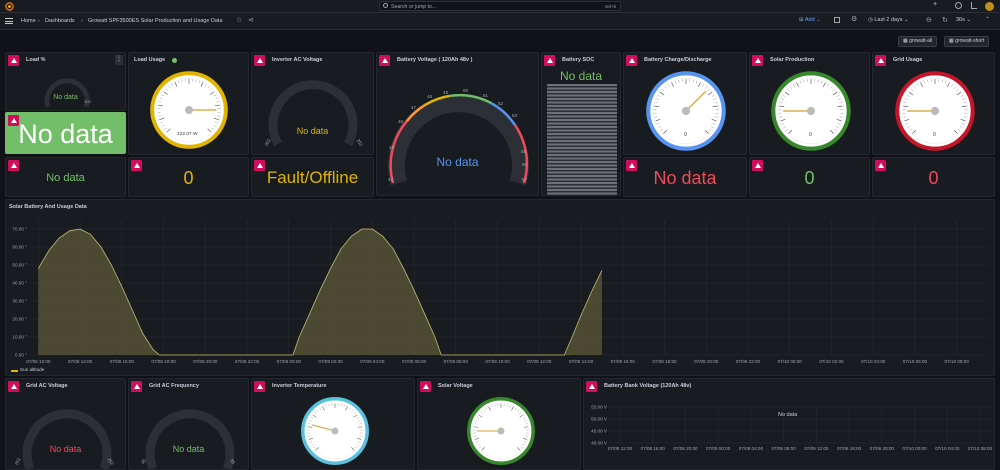 This screenshot has width=1000, height=470. Describe the element at coordinates (933, 177) in the screenshot. I see `panel-stat-f: 0` at that location.